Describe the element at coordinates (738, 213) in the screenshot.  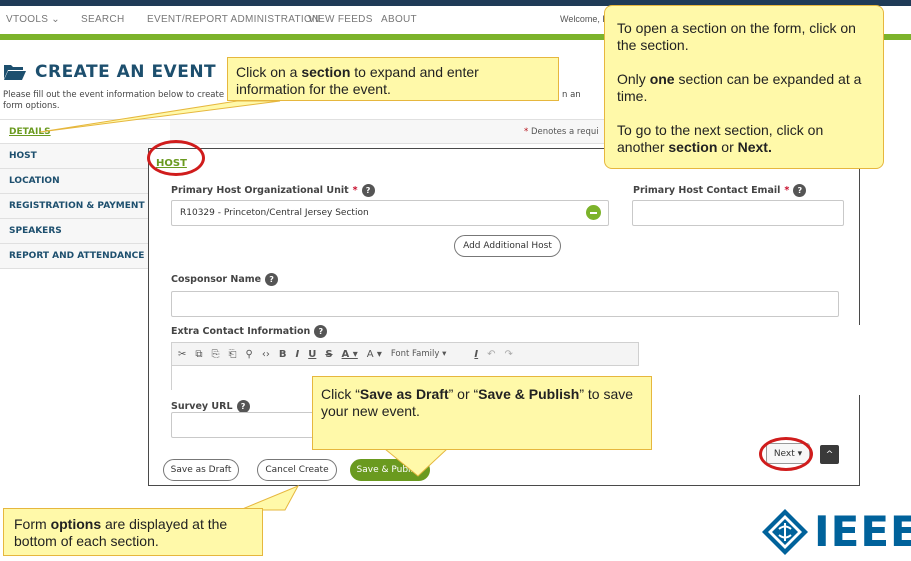
I see `contact-email-input` at that location.